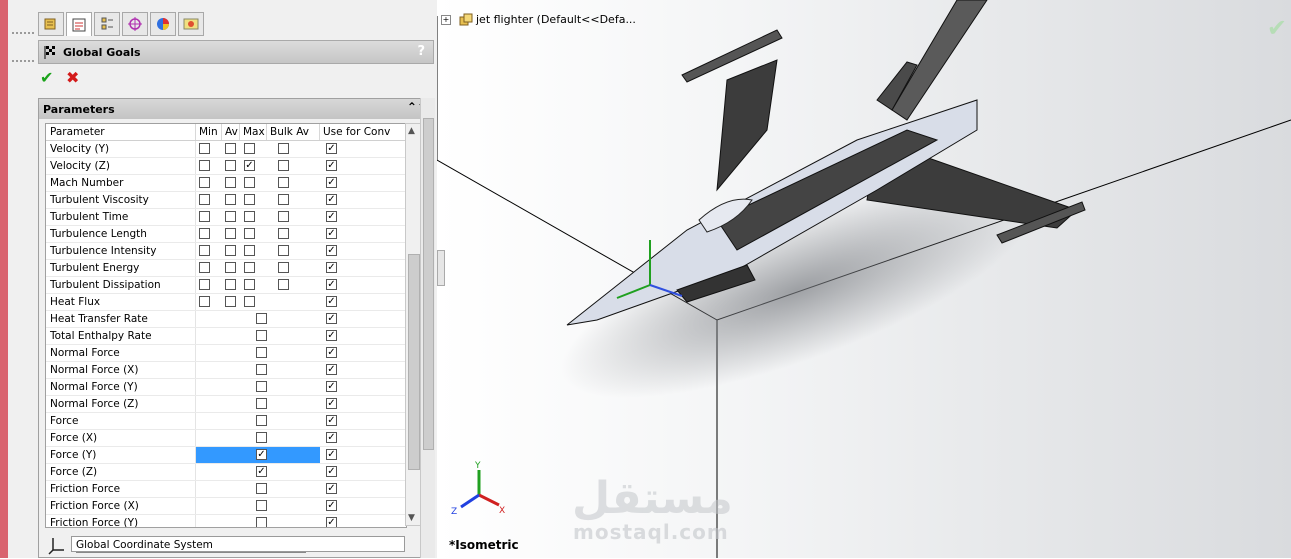  What do you see at coordinates (414, 362) in the screenshot?
I see `table-scroll-thumb` at bounding box center [414, 362].